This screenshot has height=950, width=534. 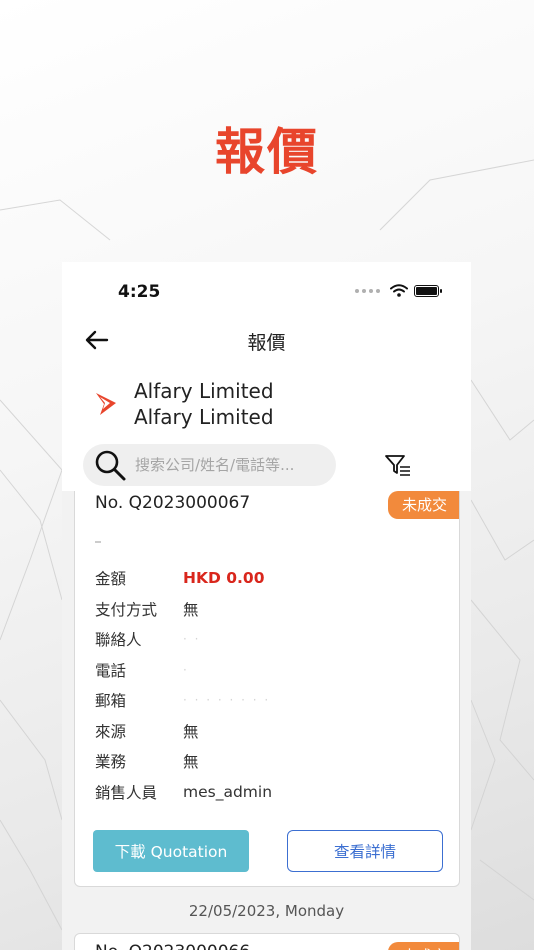 What do you see at coordinates (98, 542) in the screenshot?
I see `blurred-company-text` at bounding box center [98, 542].